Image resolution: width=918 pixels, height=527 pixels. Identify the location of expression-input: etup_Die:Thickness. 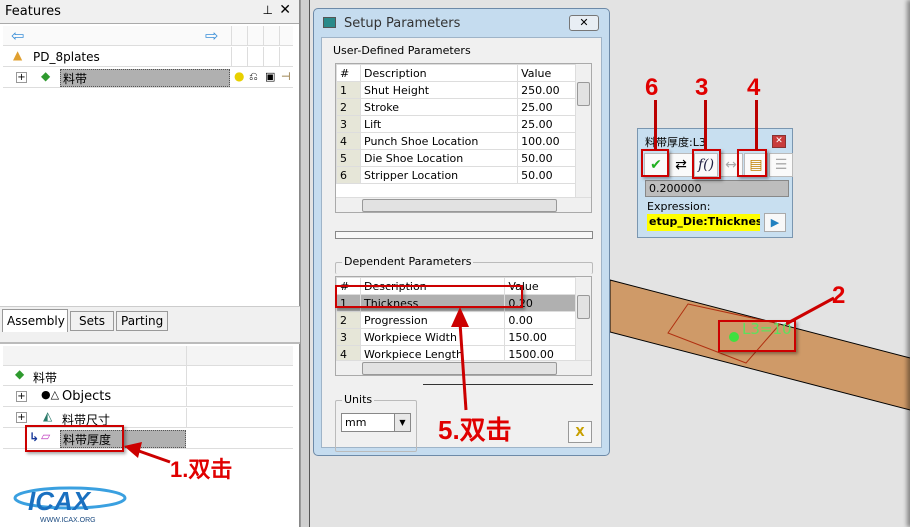
(703, 222).